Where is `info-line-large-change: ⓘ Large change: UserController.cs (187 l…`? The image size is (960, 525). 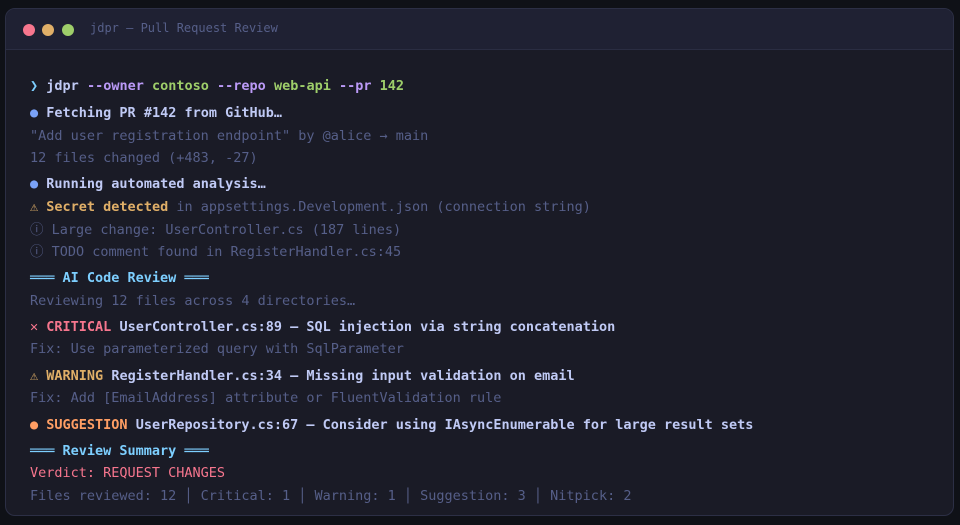
info-line-large-change: ⓘ Large change: UserController.cs (187 l… is located at coordinates (215, 230).